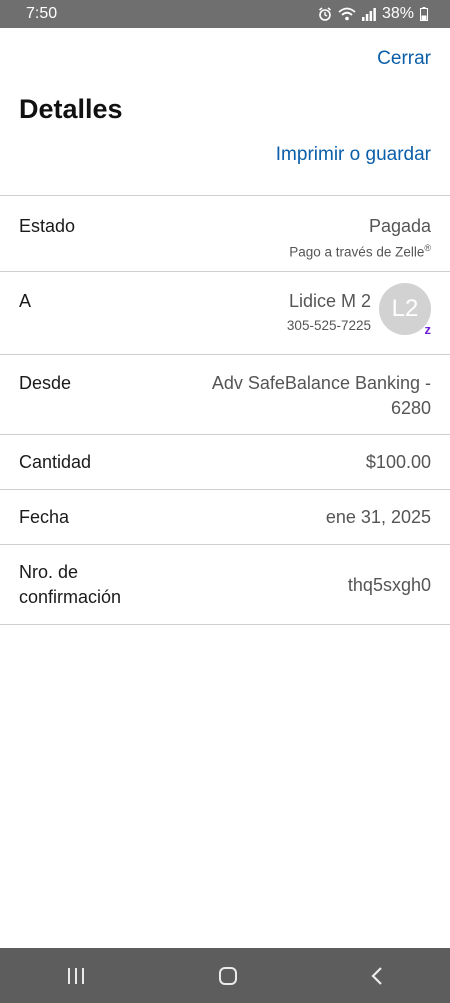  I want to click on detail-row-from: Desde Adv SafeBalance Banking - 6280, so click(225, 395).